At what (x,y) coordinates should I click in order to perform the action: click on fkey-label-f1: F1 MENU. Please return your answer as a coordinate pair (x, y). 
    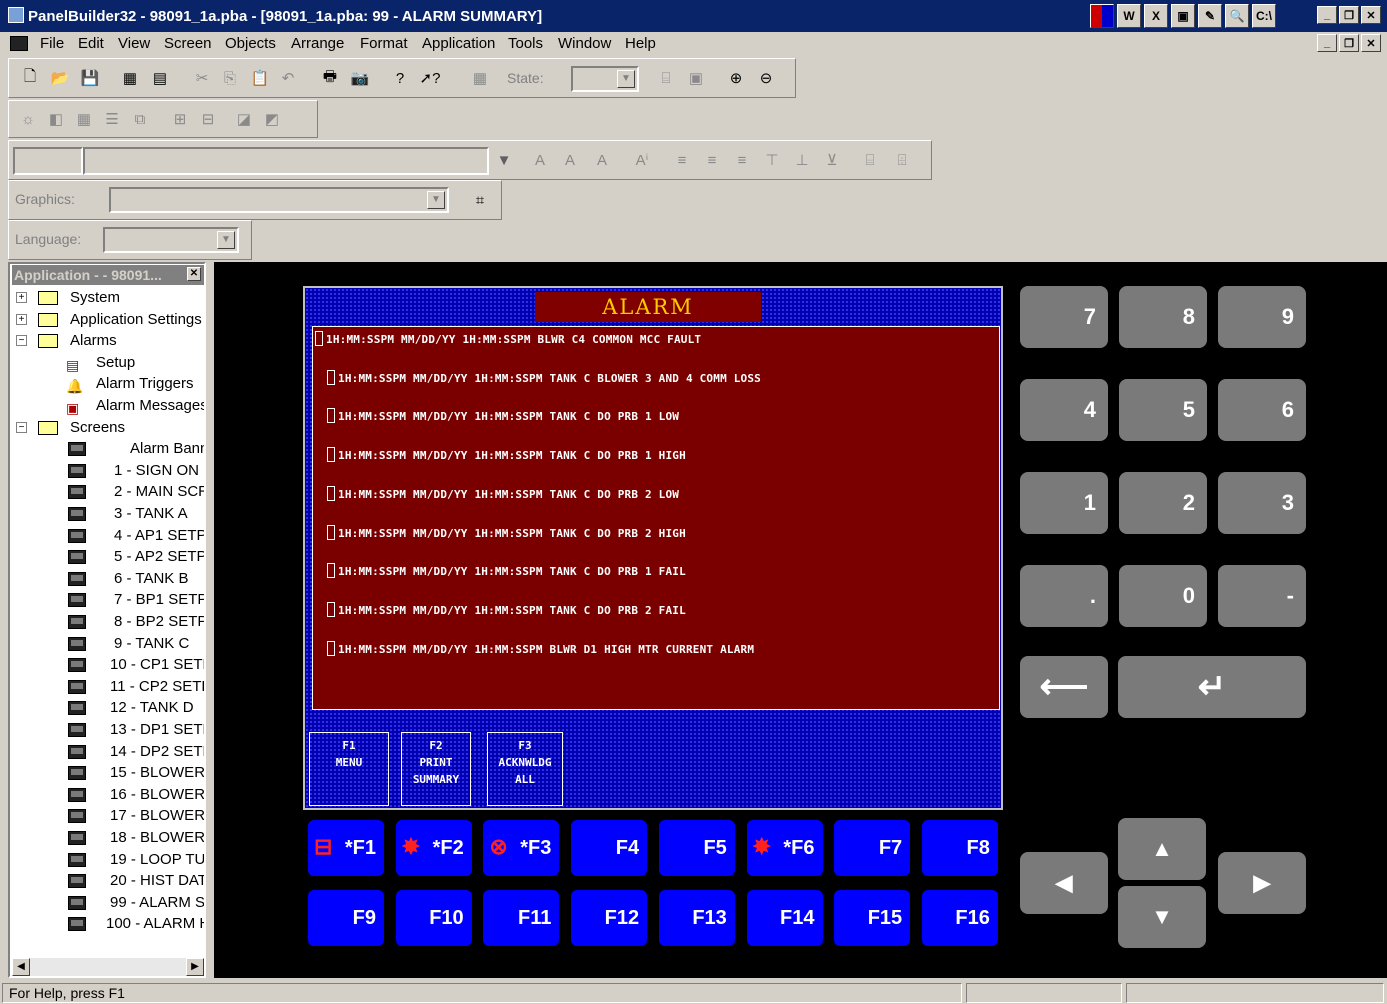
    Looking at the image, I should click on (349, 769).